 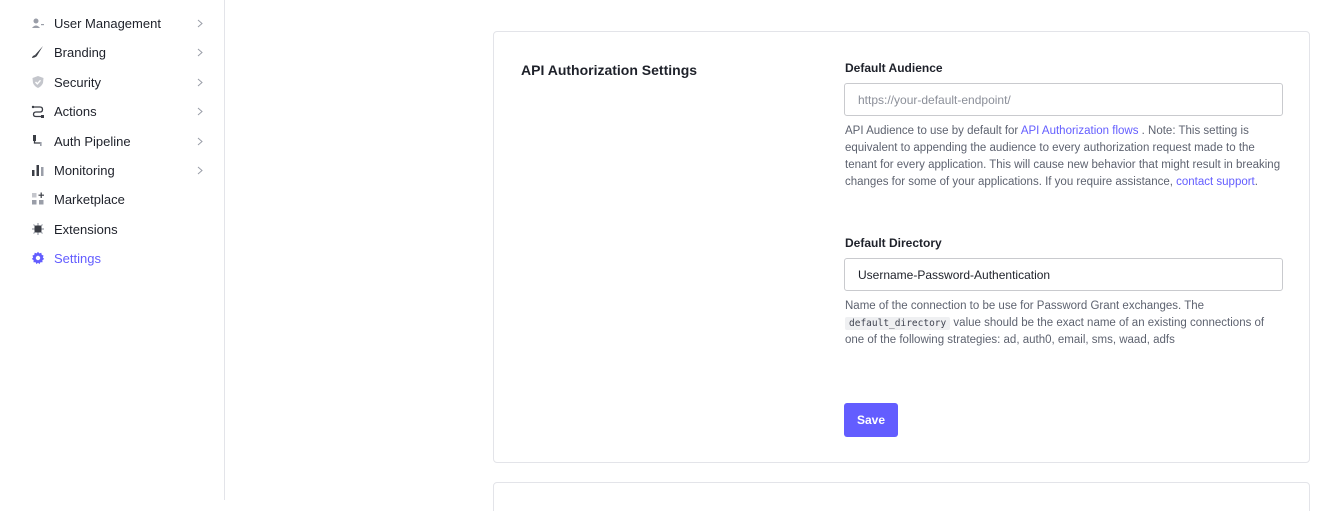 I want to click on sidebar-item-auth-pipeline: Auth Pipeline, so click(x=120, y=141).